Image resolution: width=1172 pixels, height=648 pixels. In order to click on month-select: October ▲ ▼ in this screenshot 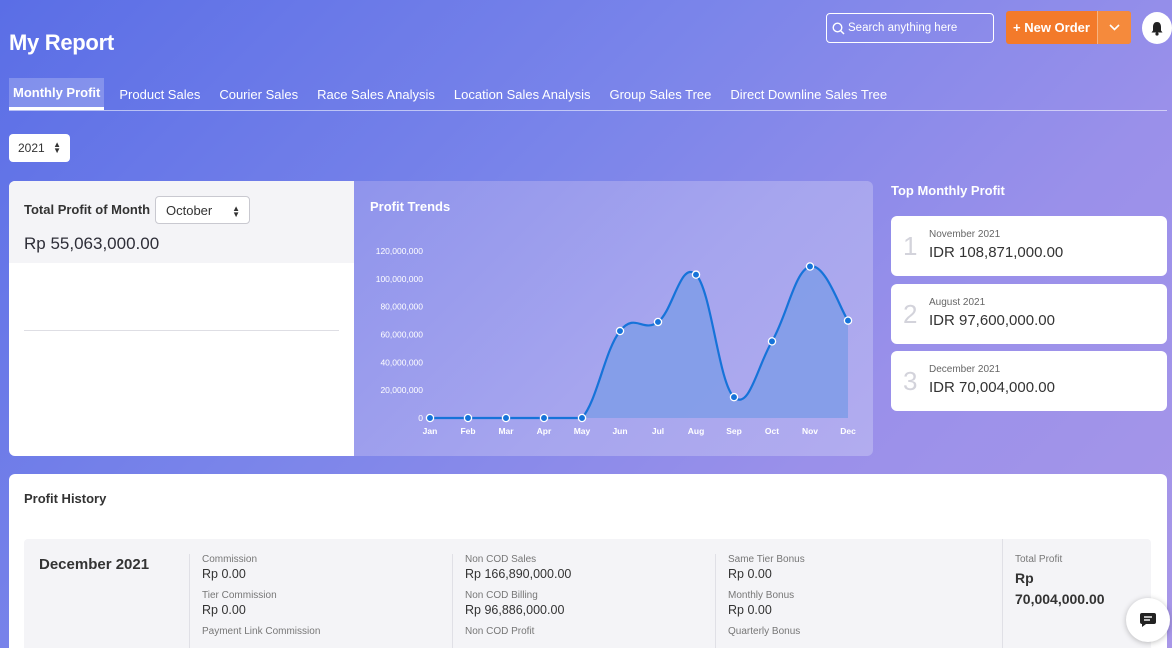, I will do `click(202, 210)`.